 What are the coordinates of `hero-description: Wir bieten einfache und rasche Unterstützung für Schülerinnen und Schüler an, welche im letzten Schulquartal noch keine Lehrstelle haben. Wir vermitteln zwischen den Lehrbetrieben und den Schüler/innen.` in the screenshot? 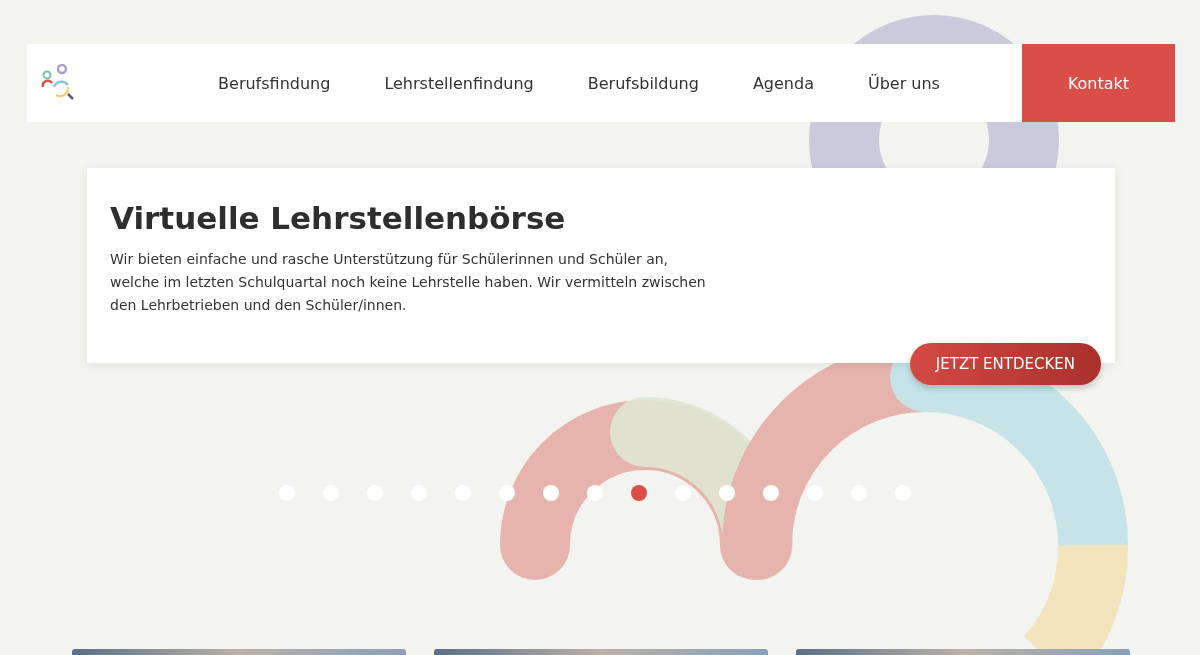 It's located at (408, 282).